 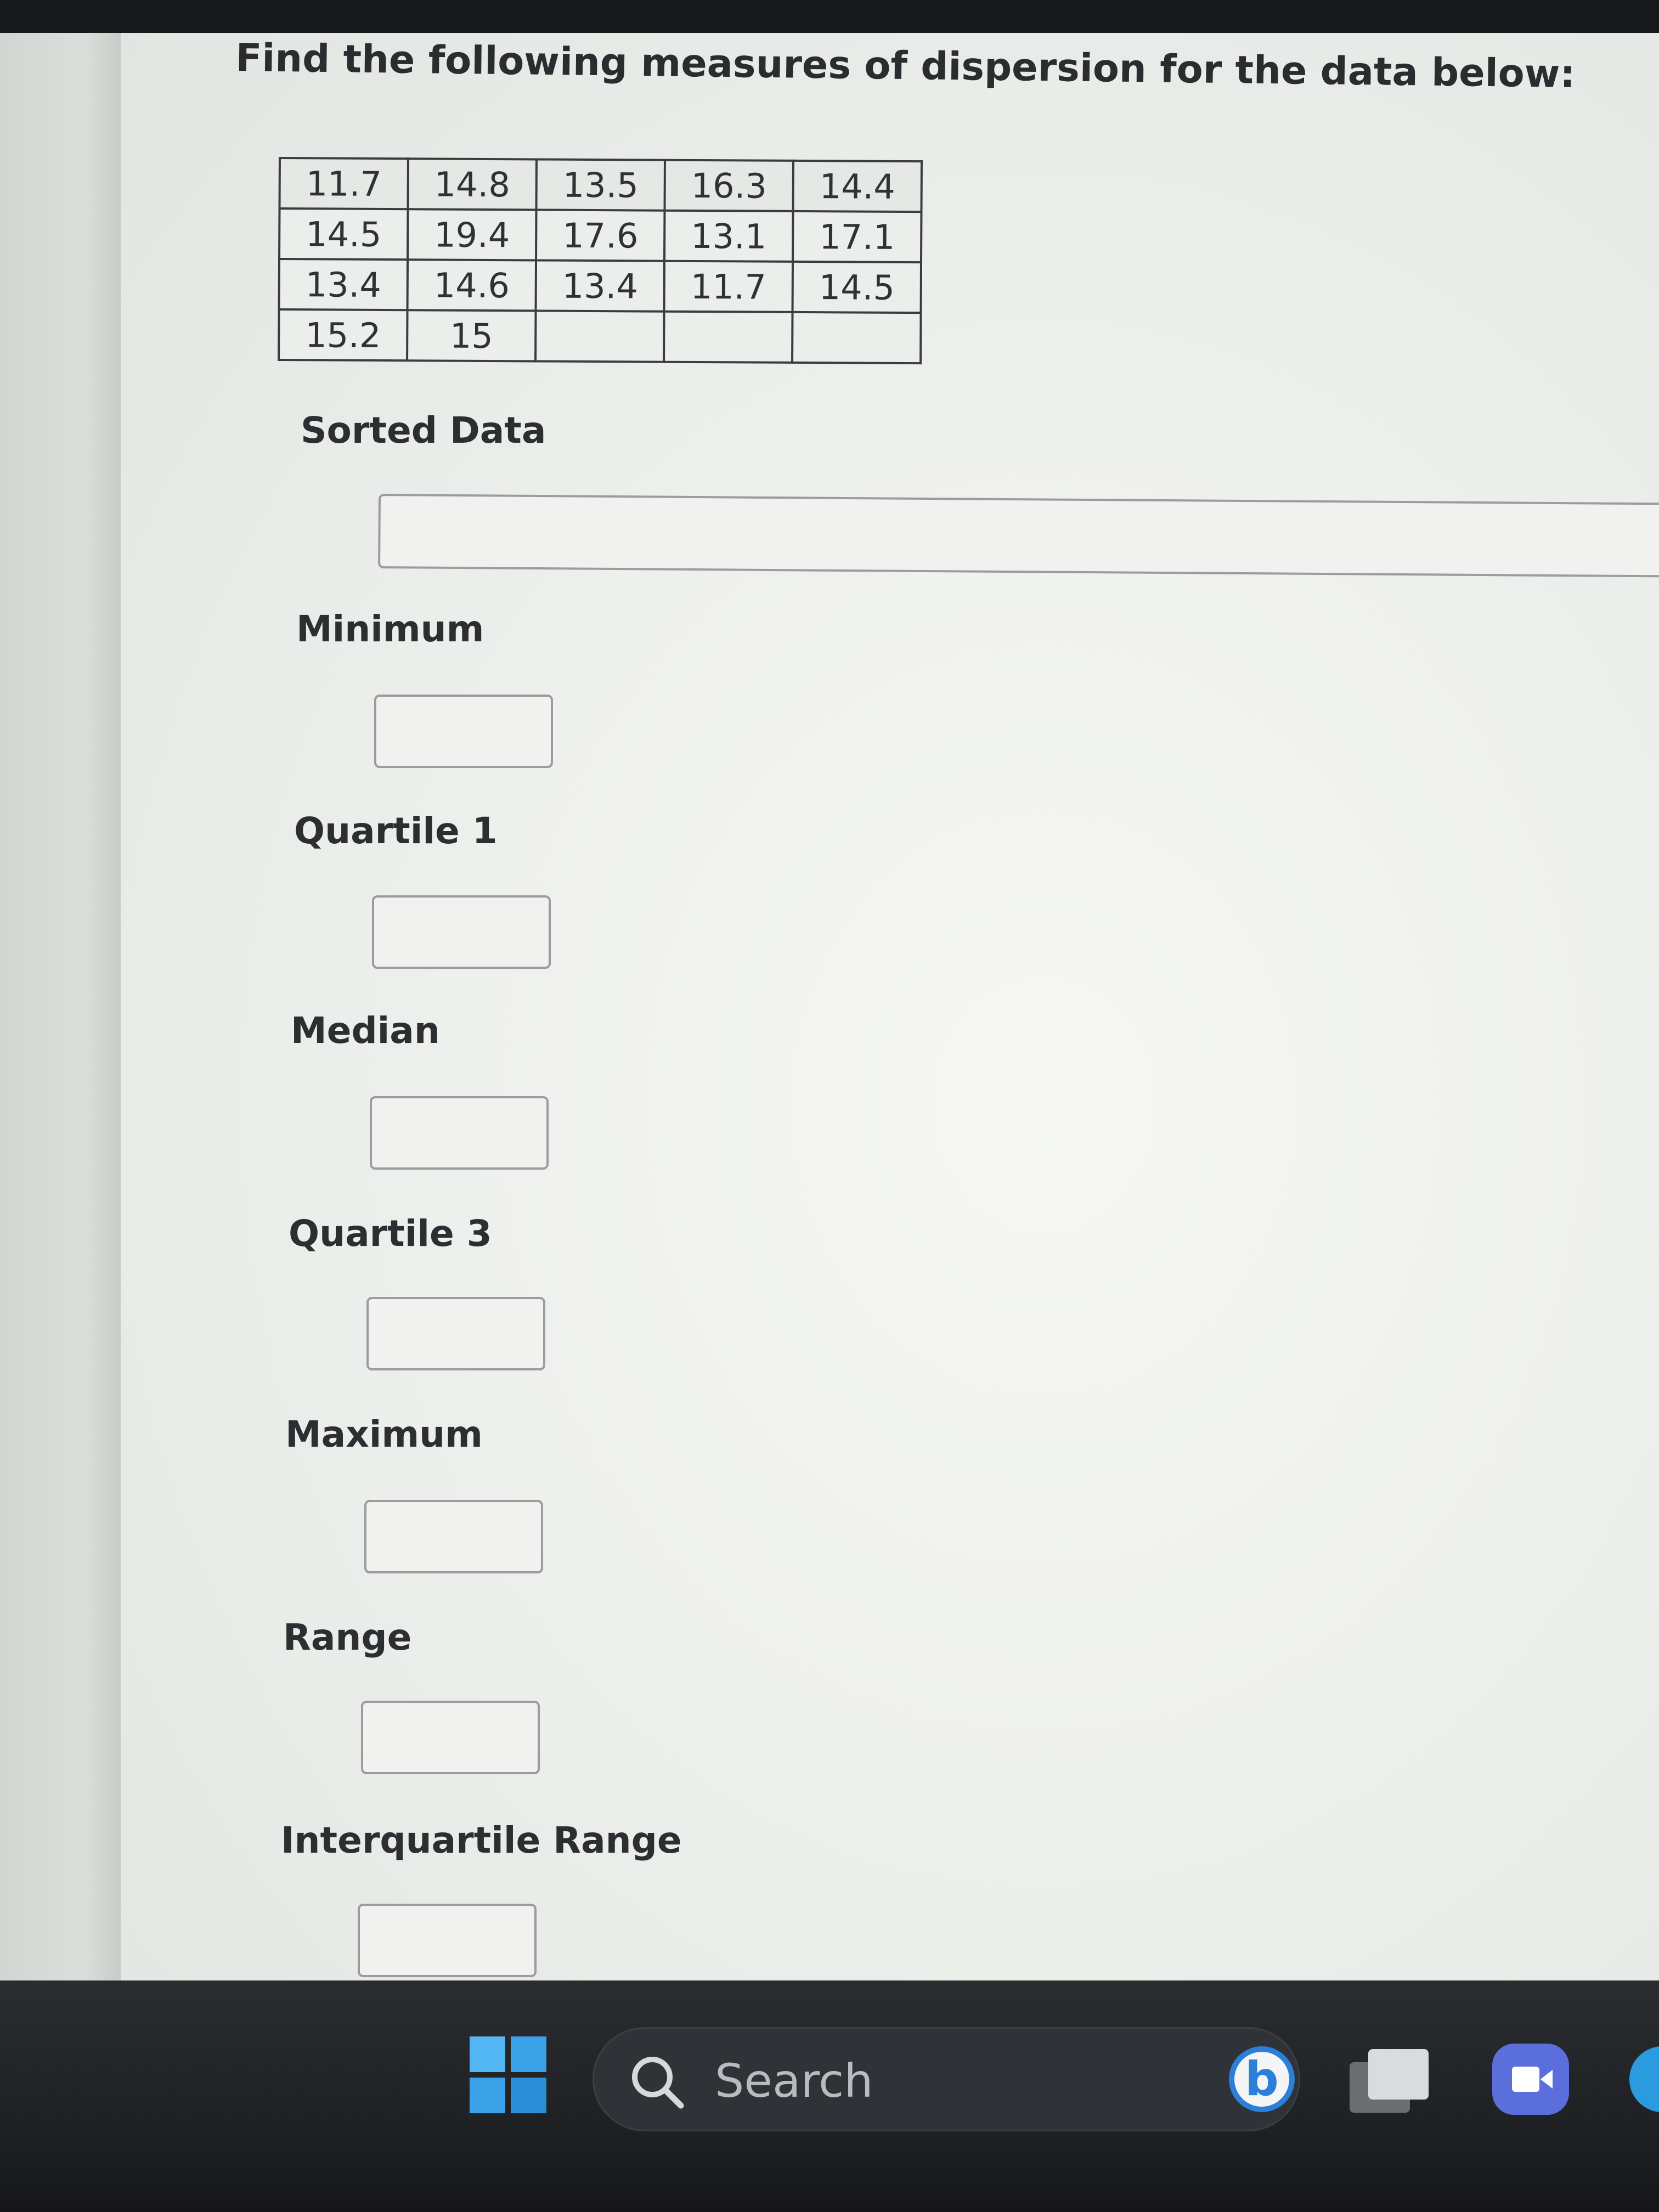 I want to click on table-row: 15.2 15, so click(x=600, y=337).